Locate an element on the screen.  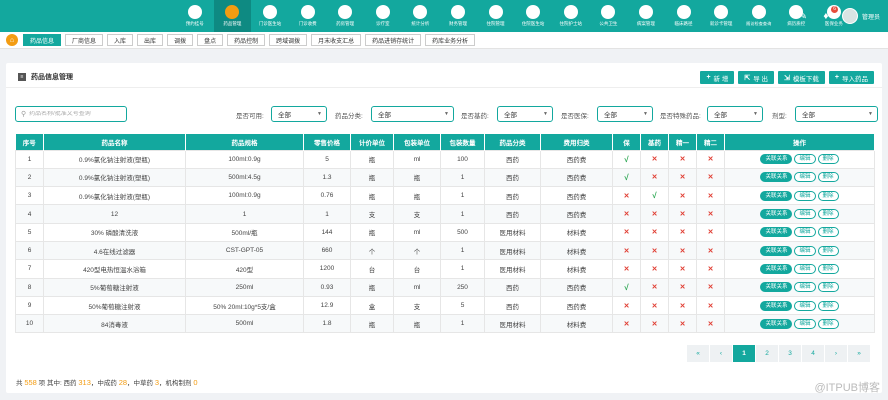
notification-badge: 6 is located at coordinates (834, 9).